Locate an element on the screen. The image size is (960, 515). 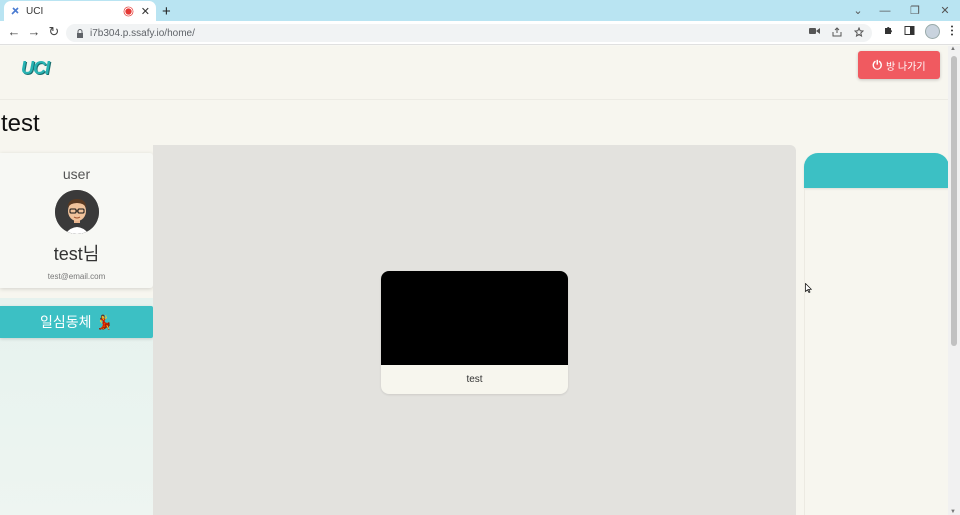
leave-room-button: ⏻ 방 나가기 is located at coordinates (899, 65).